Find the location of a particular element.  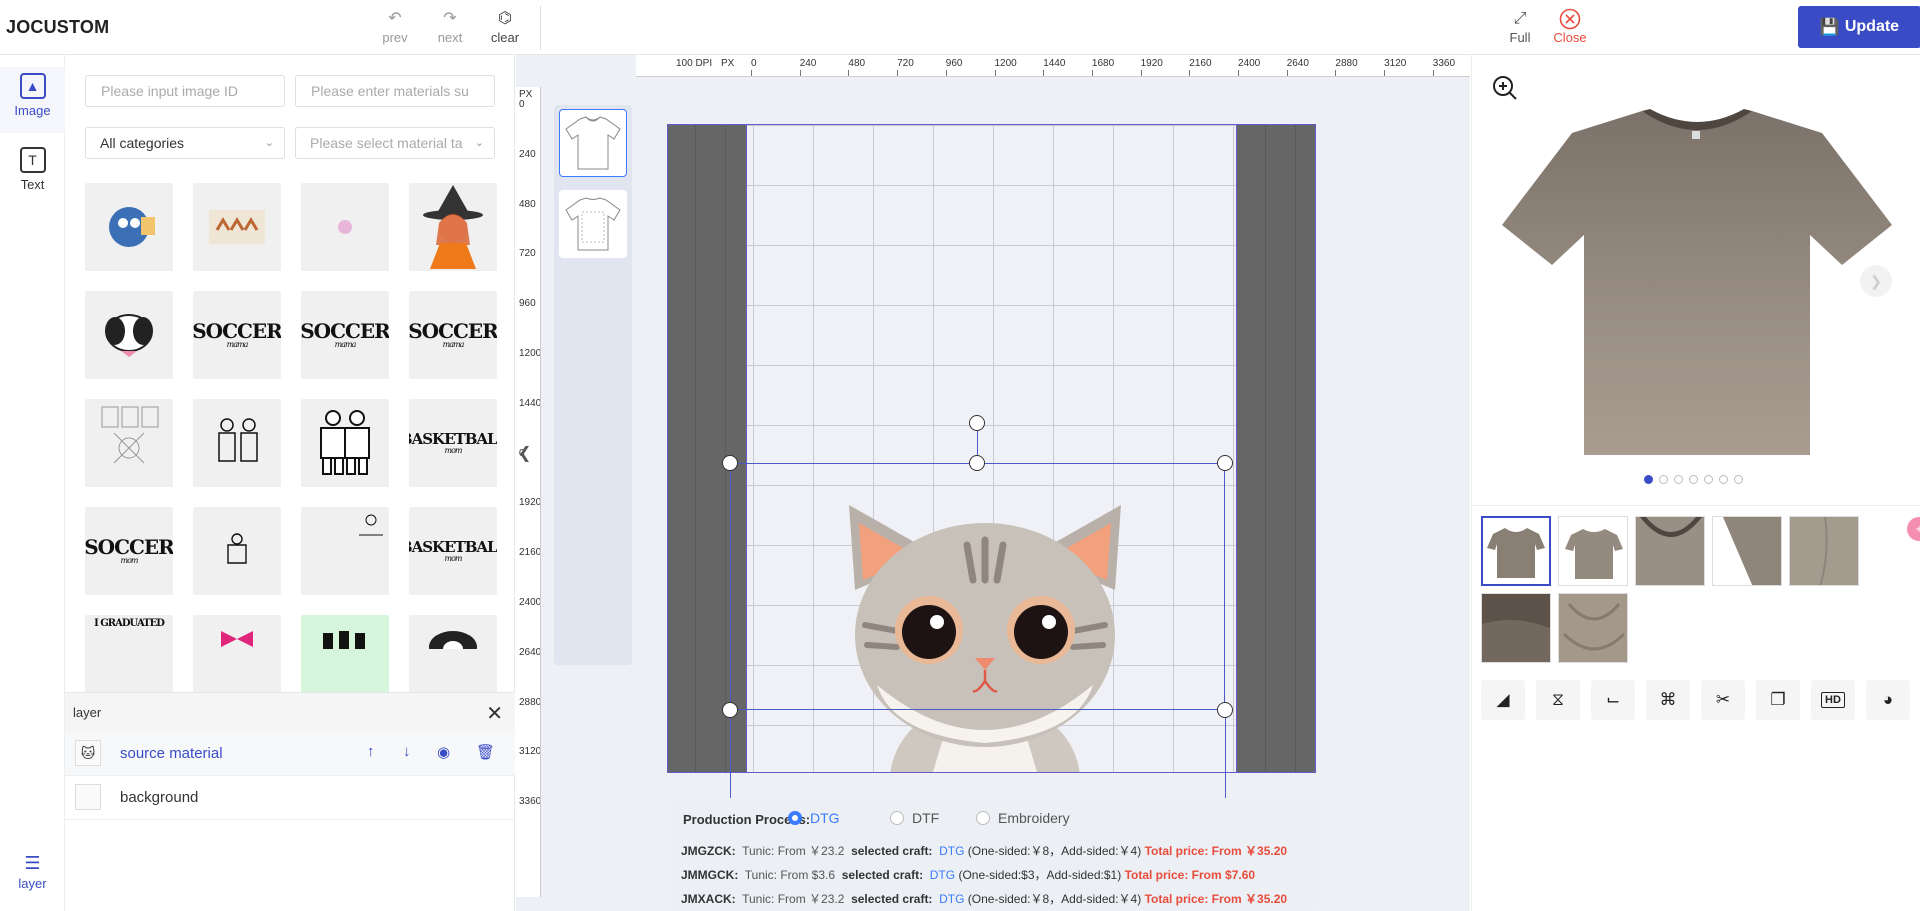

zoom-in-icon is located at coordinates (1505, 91).